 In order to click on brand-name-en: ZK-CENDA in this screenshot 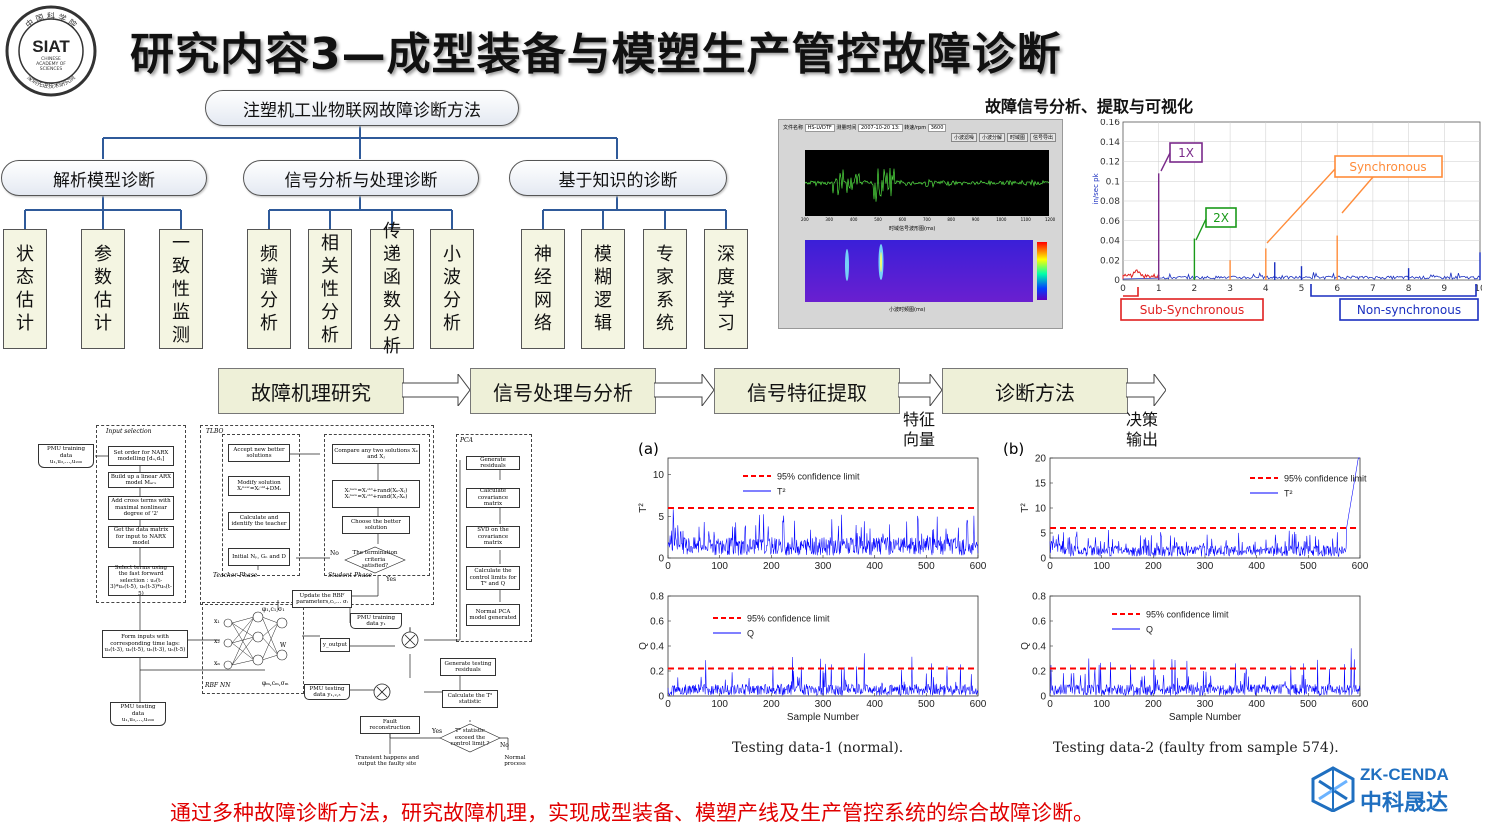, I will do `click(1404, 774)`.